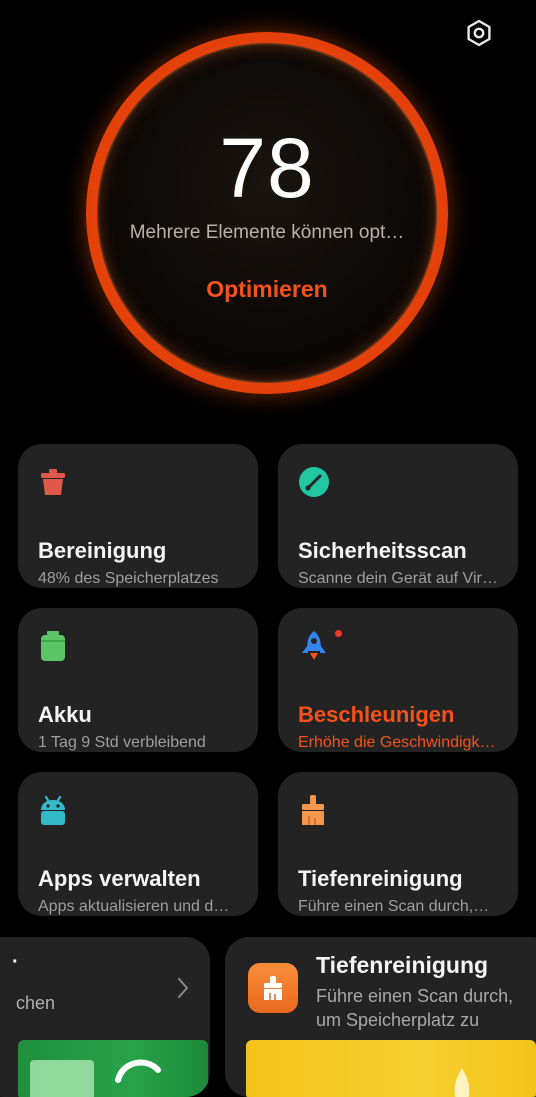  I want to click on chevron-right-icon, so click(183, 988).